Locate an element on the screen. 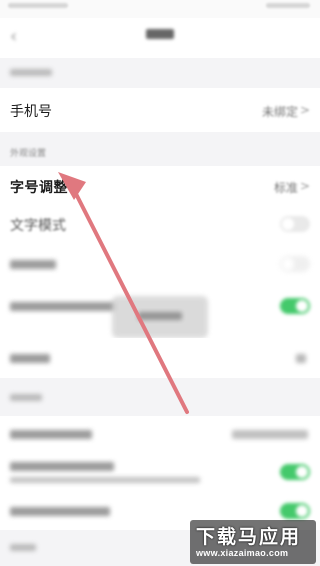  watermark-url: www.xiazaimao.com is located at coordinates (242, 553).